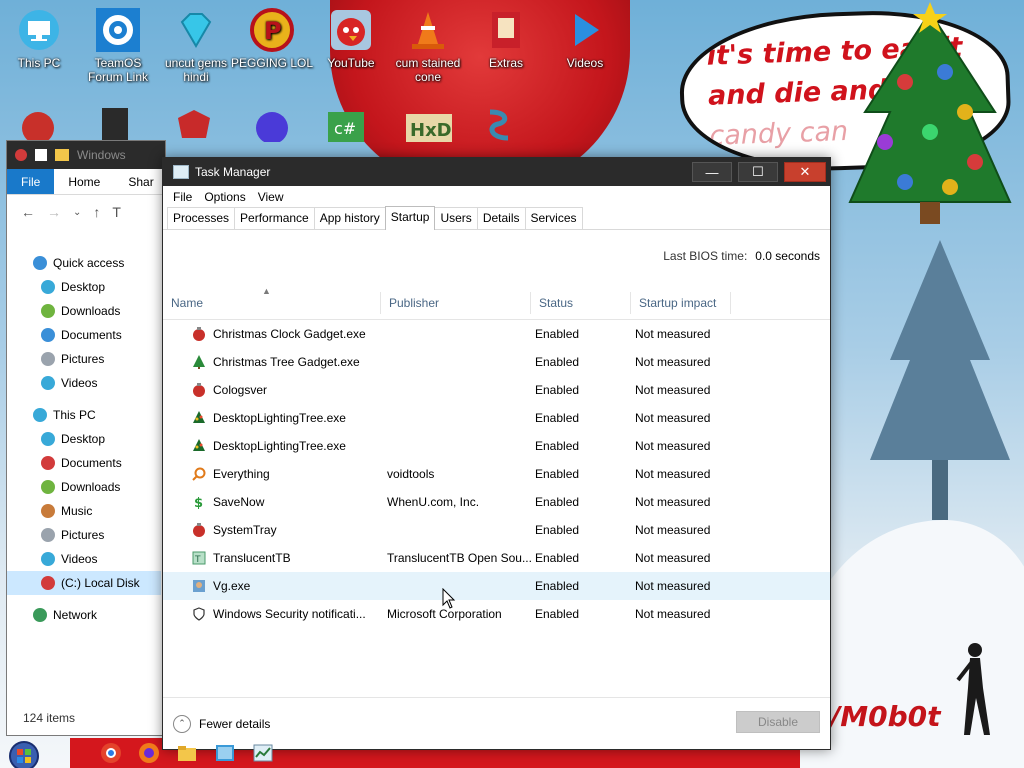 This screenshot has width=1024, height=768. Describe the element at coordinates (140, 181) in the screenshot. I see `explorer-tab-share: Shar` at that location.